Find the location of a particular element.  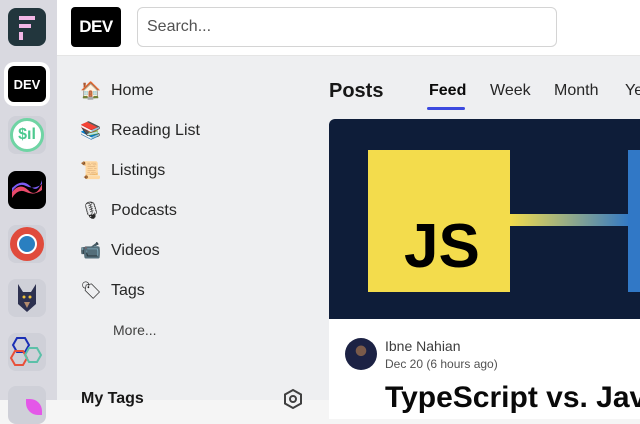

sidebar-item-podcasts: 🎙 Podcasts is located at coordinates (128, 211).